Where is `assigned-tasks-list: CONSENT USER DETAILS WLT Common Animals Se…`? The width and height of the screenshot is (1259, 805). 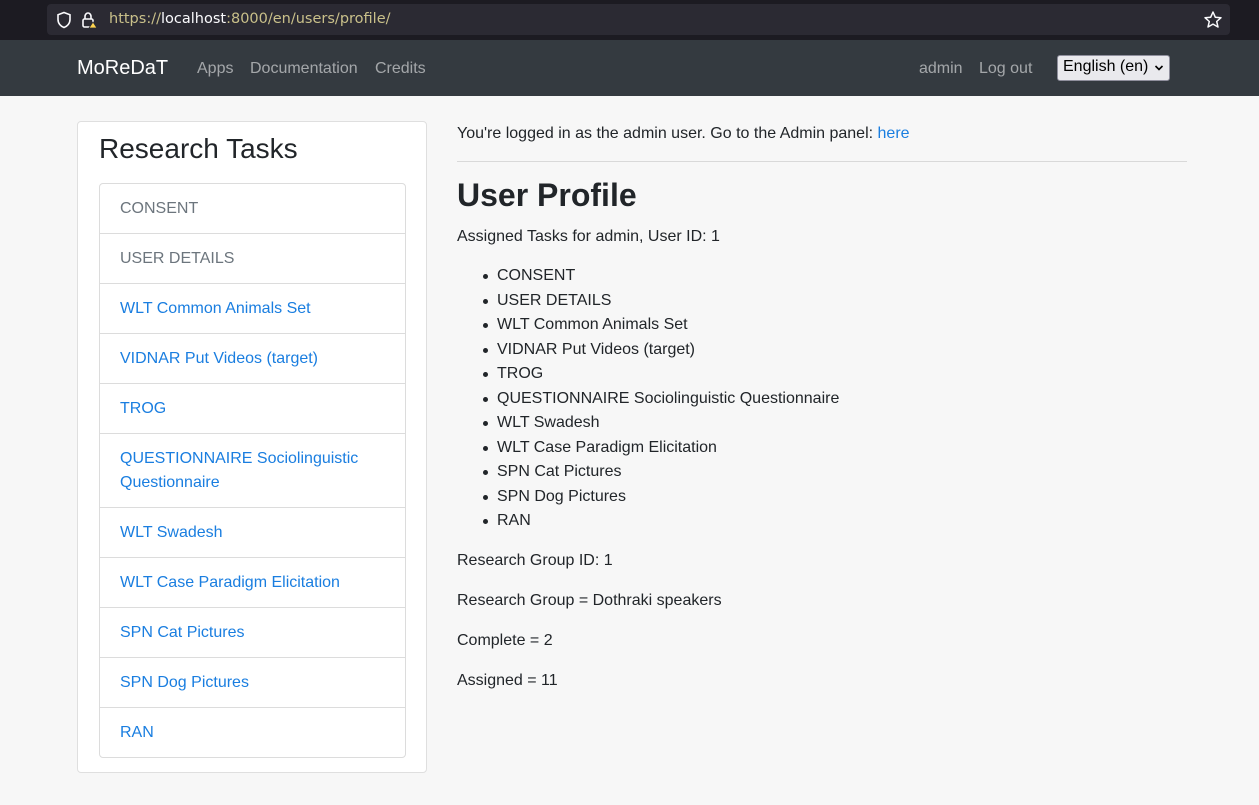 assigned-tasks-list: CONSENT USER DETAILS WLT Common Animals Se… is located at coordinates (660, 399).